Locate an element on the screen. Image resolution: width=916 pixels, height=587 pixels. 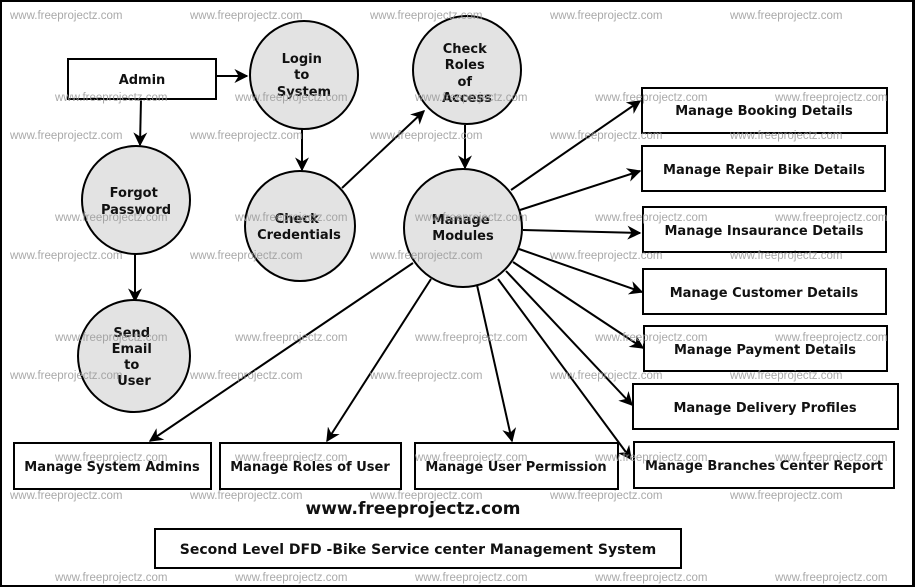
entity-manage-delivery-label: Manage Delivery Profiles is located at coordinates (764, 408).